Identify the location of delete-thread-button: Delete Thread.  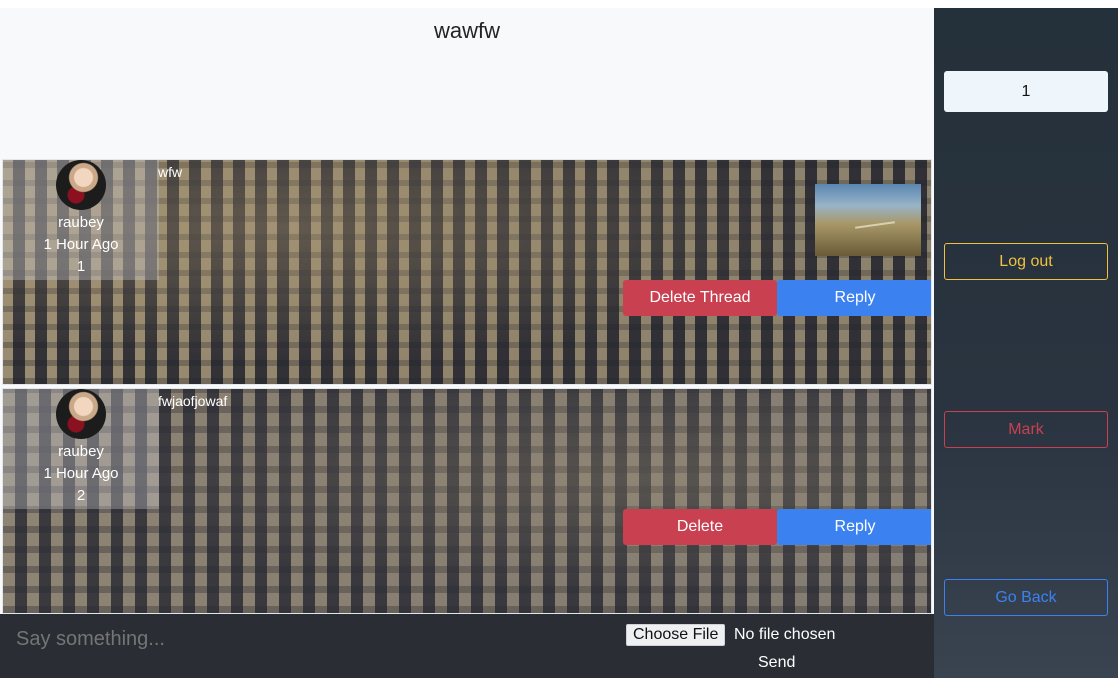
(700, 298).